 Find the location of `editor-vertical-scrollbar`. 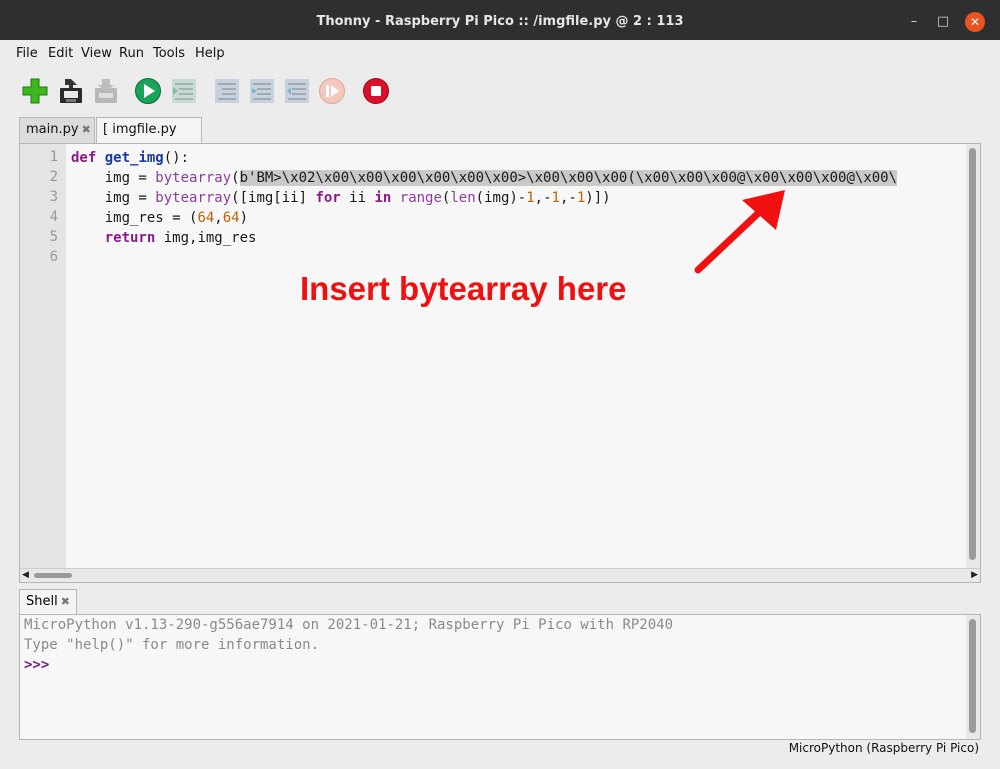

editor-vertical-scrollbar is located at coordinates (973, 357).